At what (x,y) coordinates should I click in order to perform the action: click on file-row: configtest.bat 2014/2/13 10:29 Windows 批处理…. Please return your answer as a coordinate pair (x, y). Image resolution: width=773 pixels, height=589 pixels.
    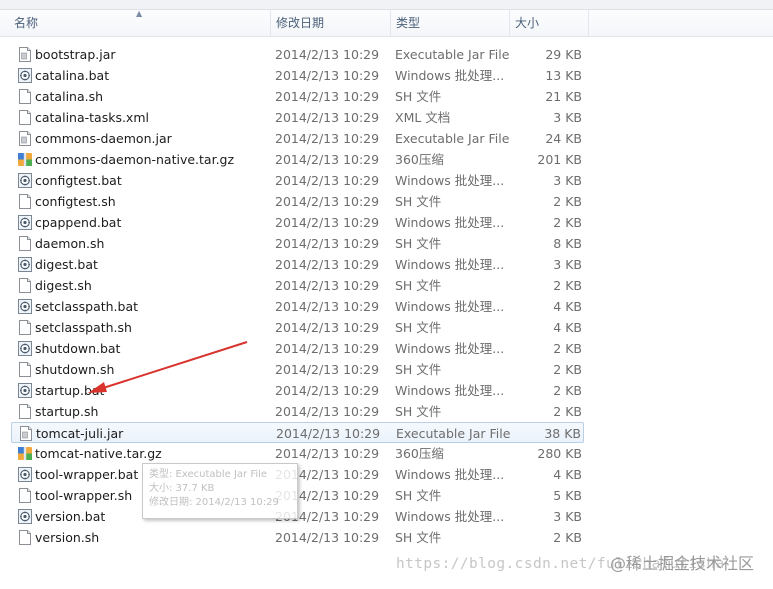
    Looking at the image, I should click on (297, 180).